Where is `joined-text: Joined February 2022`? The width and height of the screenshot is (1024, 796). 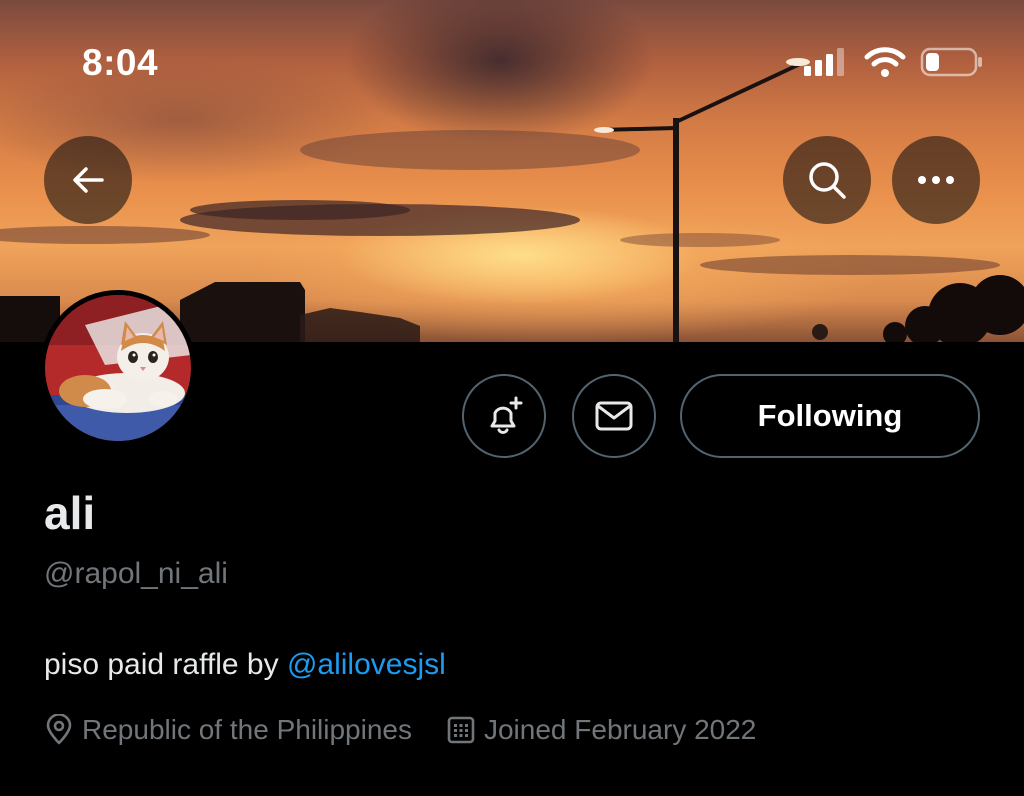
joined-text: Joined February 2022 is located at coordinates (620, 729).